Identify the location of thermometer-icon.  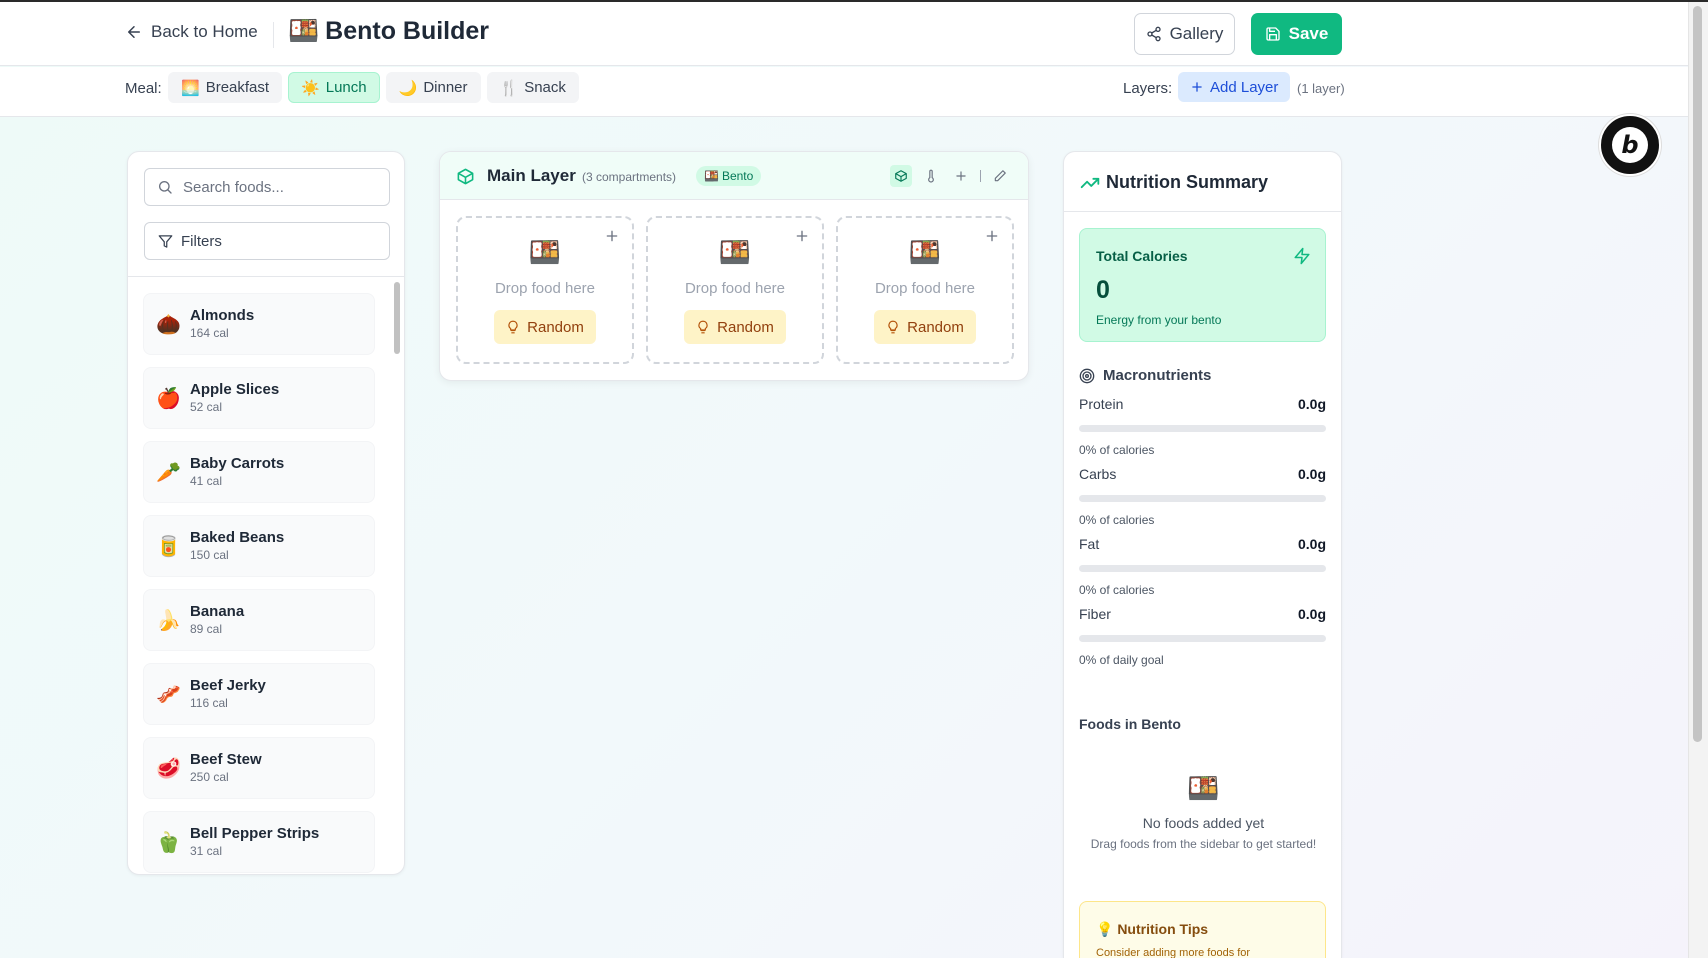
(931, 176).